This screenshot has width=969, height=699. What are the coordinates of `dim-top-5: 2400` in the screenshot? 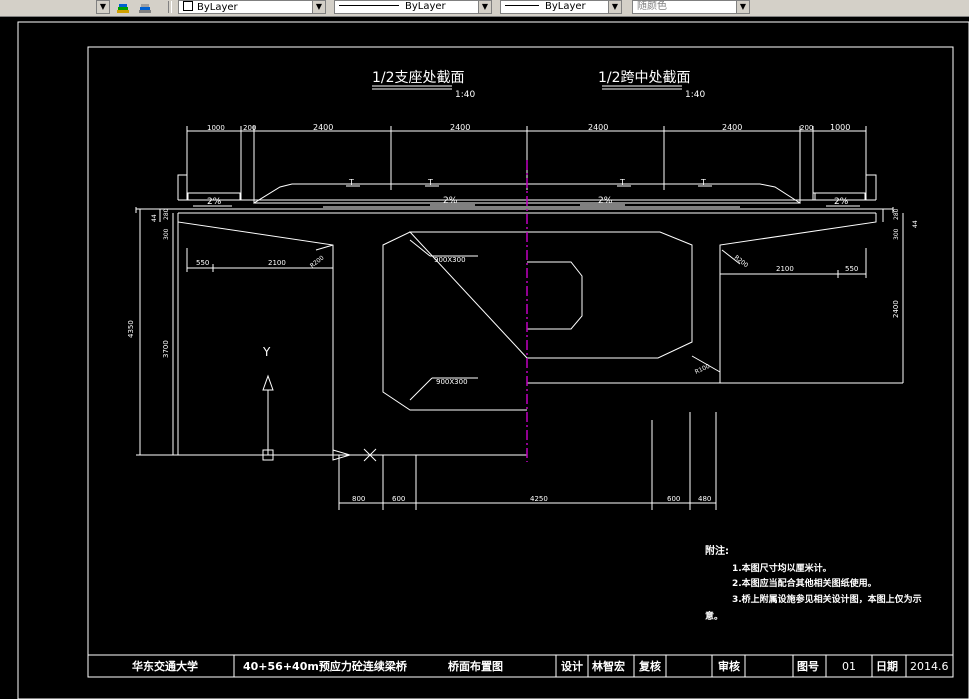 It's located at (598, 127).